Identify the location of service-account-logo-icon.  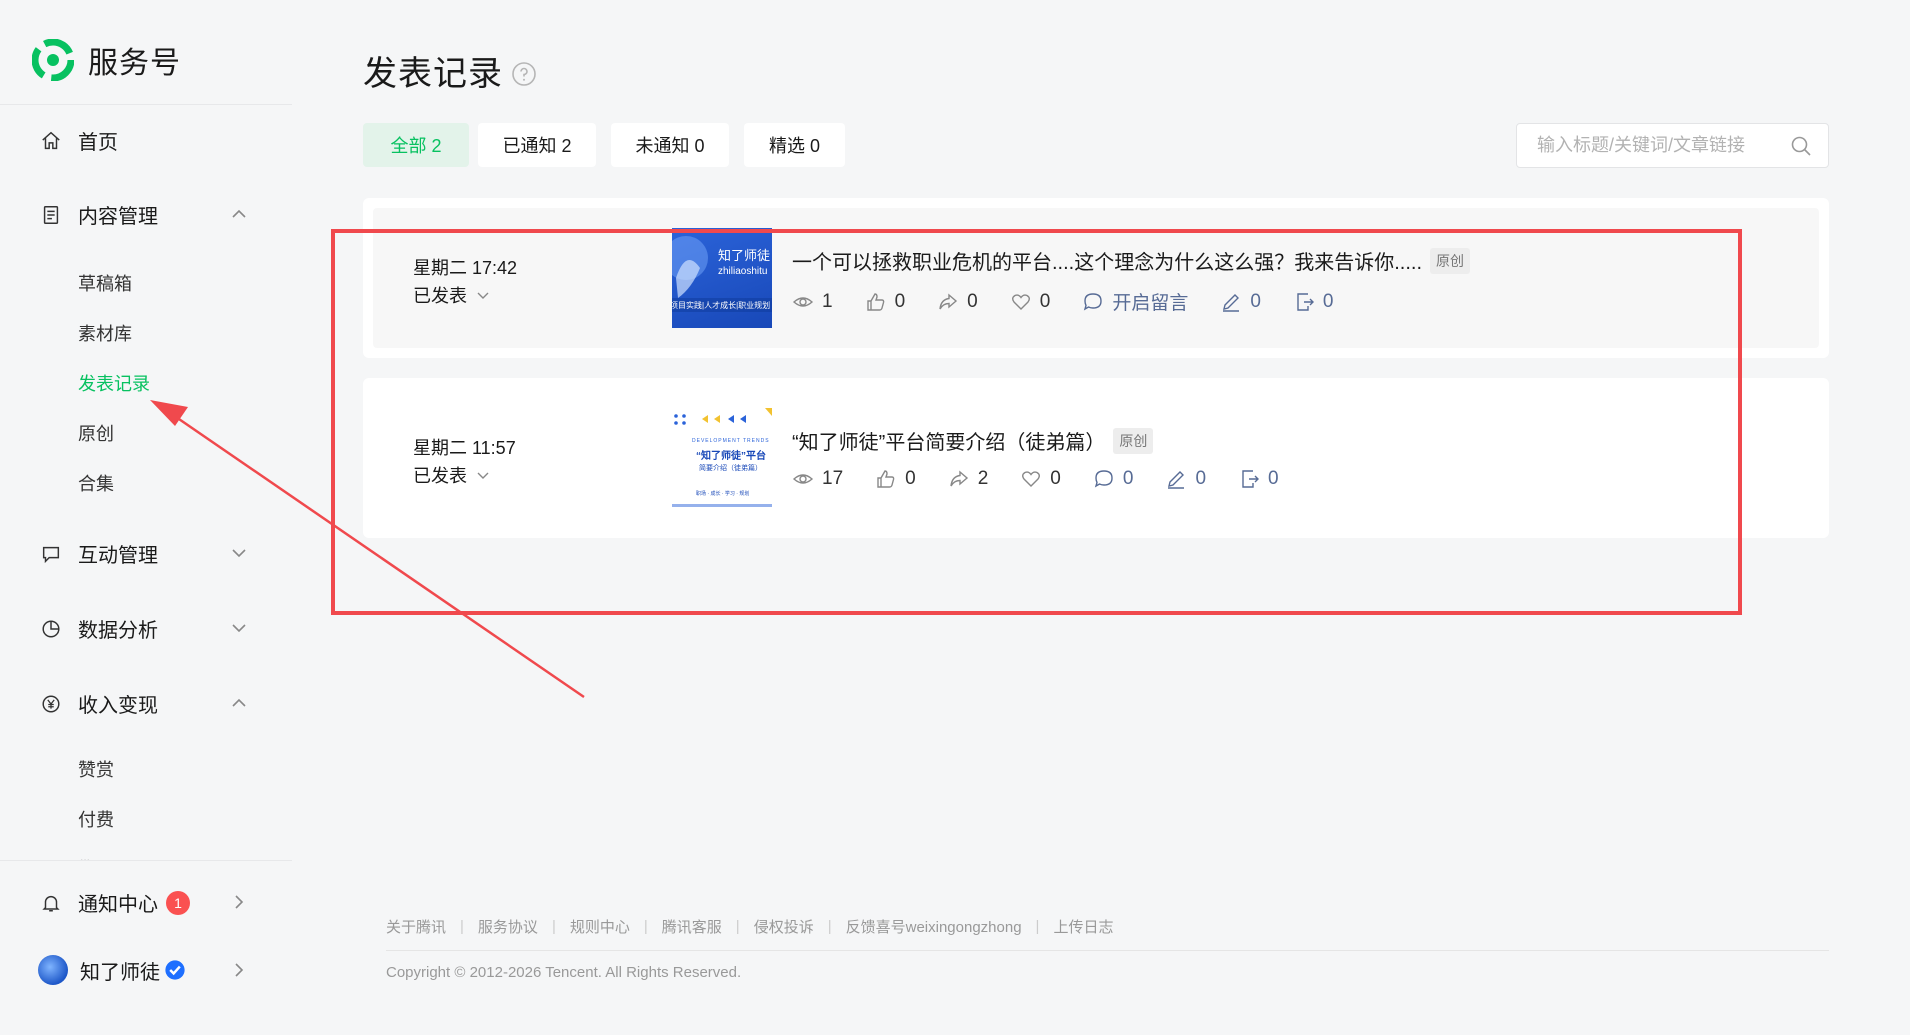
(53, 60).